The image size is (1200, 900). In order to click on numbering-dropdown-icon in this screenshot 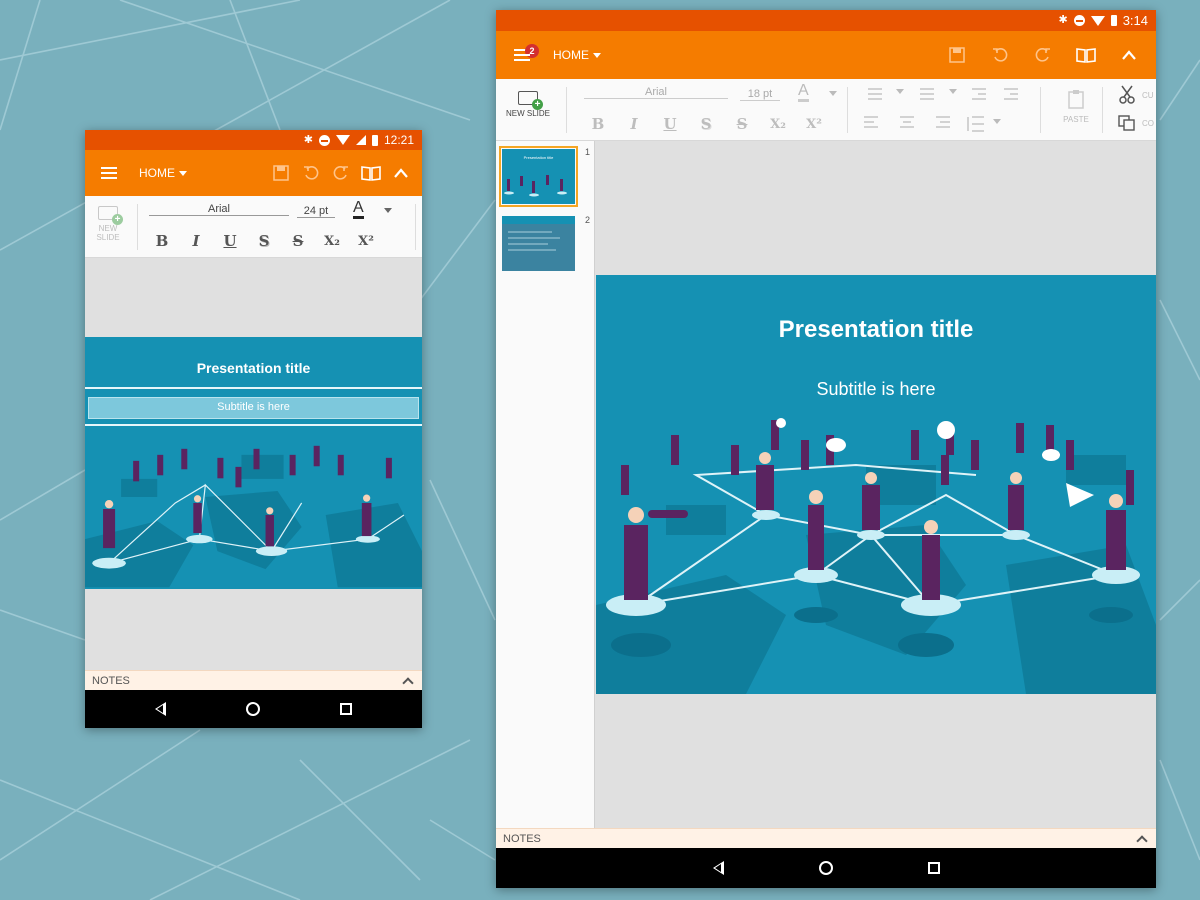, I will do `click(953, 91)`.